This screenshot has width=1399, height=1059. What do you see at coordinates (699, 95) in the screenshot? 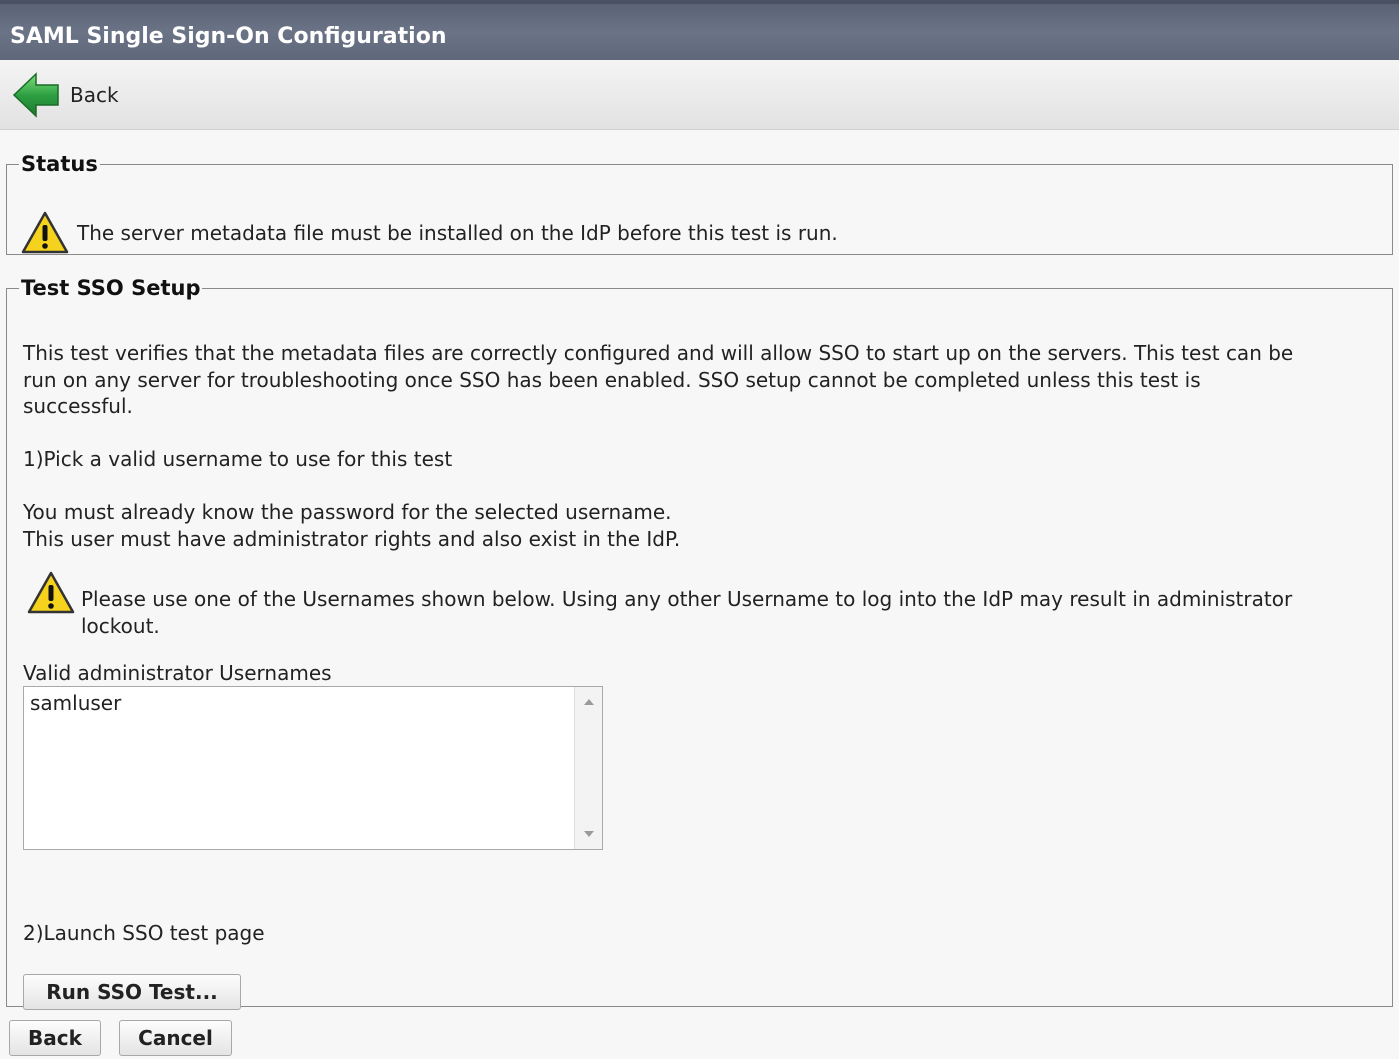
I see `toolbar: Back` at bounding box center [699, 95].